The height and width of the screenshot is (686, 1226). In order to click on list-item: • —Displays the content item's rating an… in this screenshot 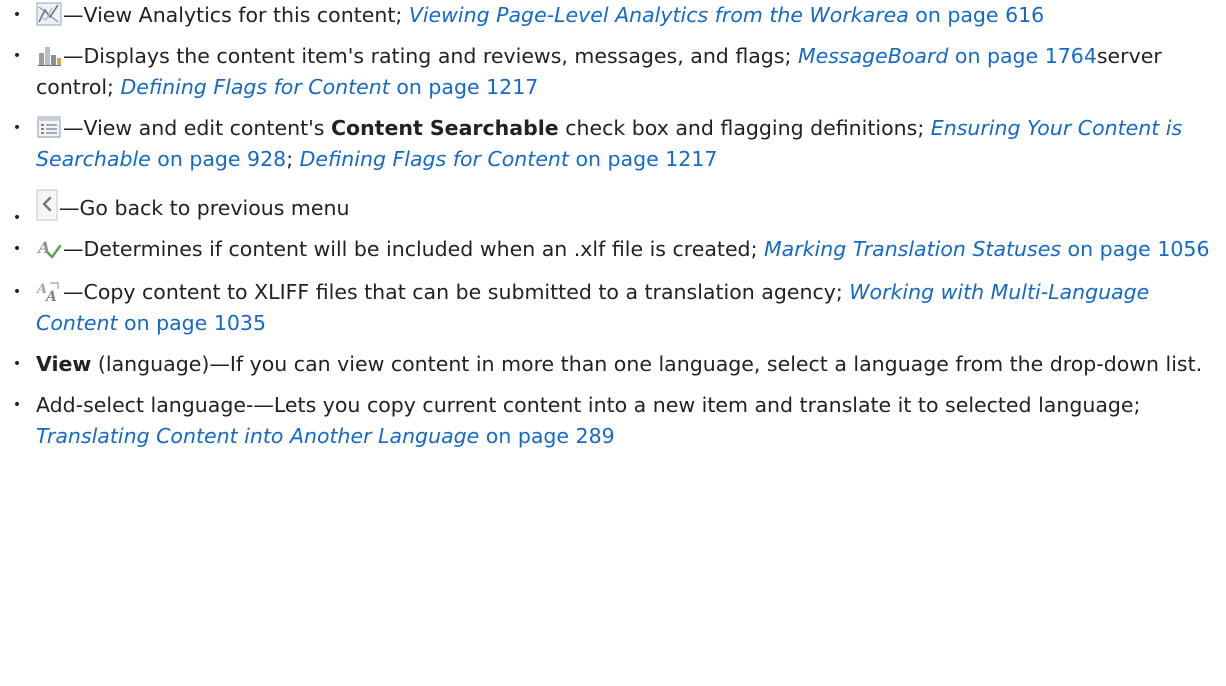, I will do `click(613, 72)`.